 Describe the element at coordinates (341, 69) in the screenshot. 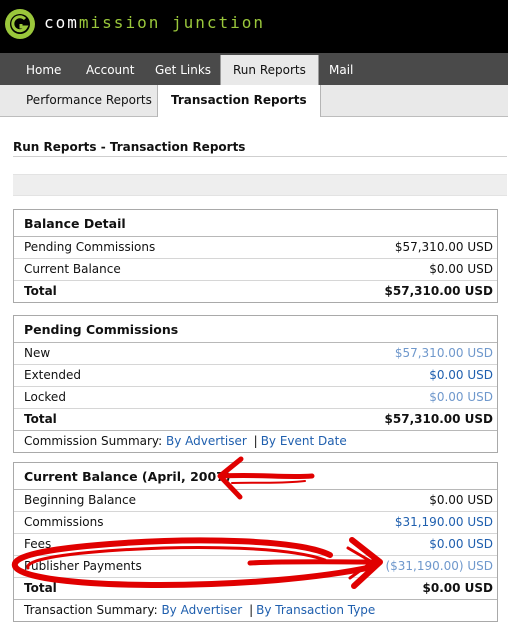

I see `tab-mail: Mail` at that location.